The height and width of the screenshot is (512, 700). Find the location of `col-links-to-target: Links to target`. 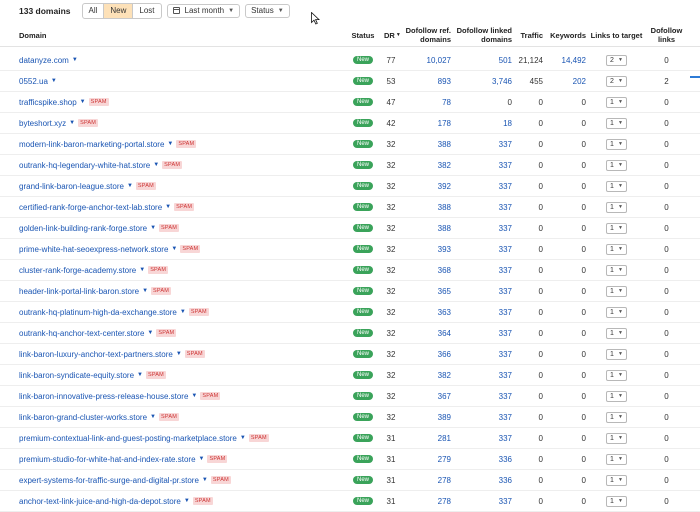

col-links-to-target: Links to target is located at coordinates (616, 35).